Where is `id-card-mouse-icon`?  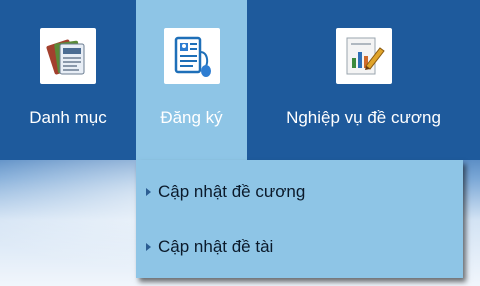
id-card-mouse-icon is located at coordinates (191, 56).